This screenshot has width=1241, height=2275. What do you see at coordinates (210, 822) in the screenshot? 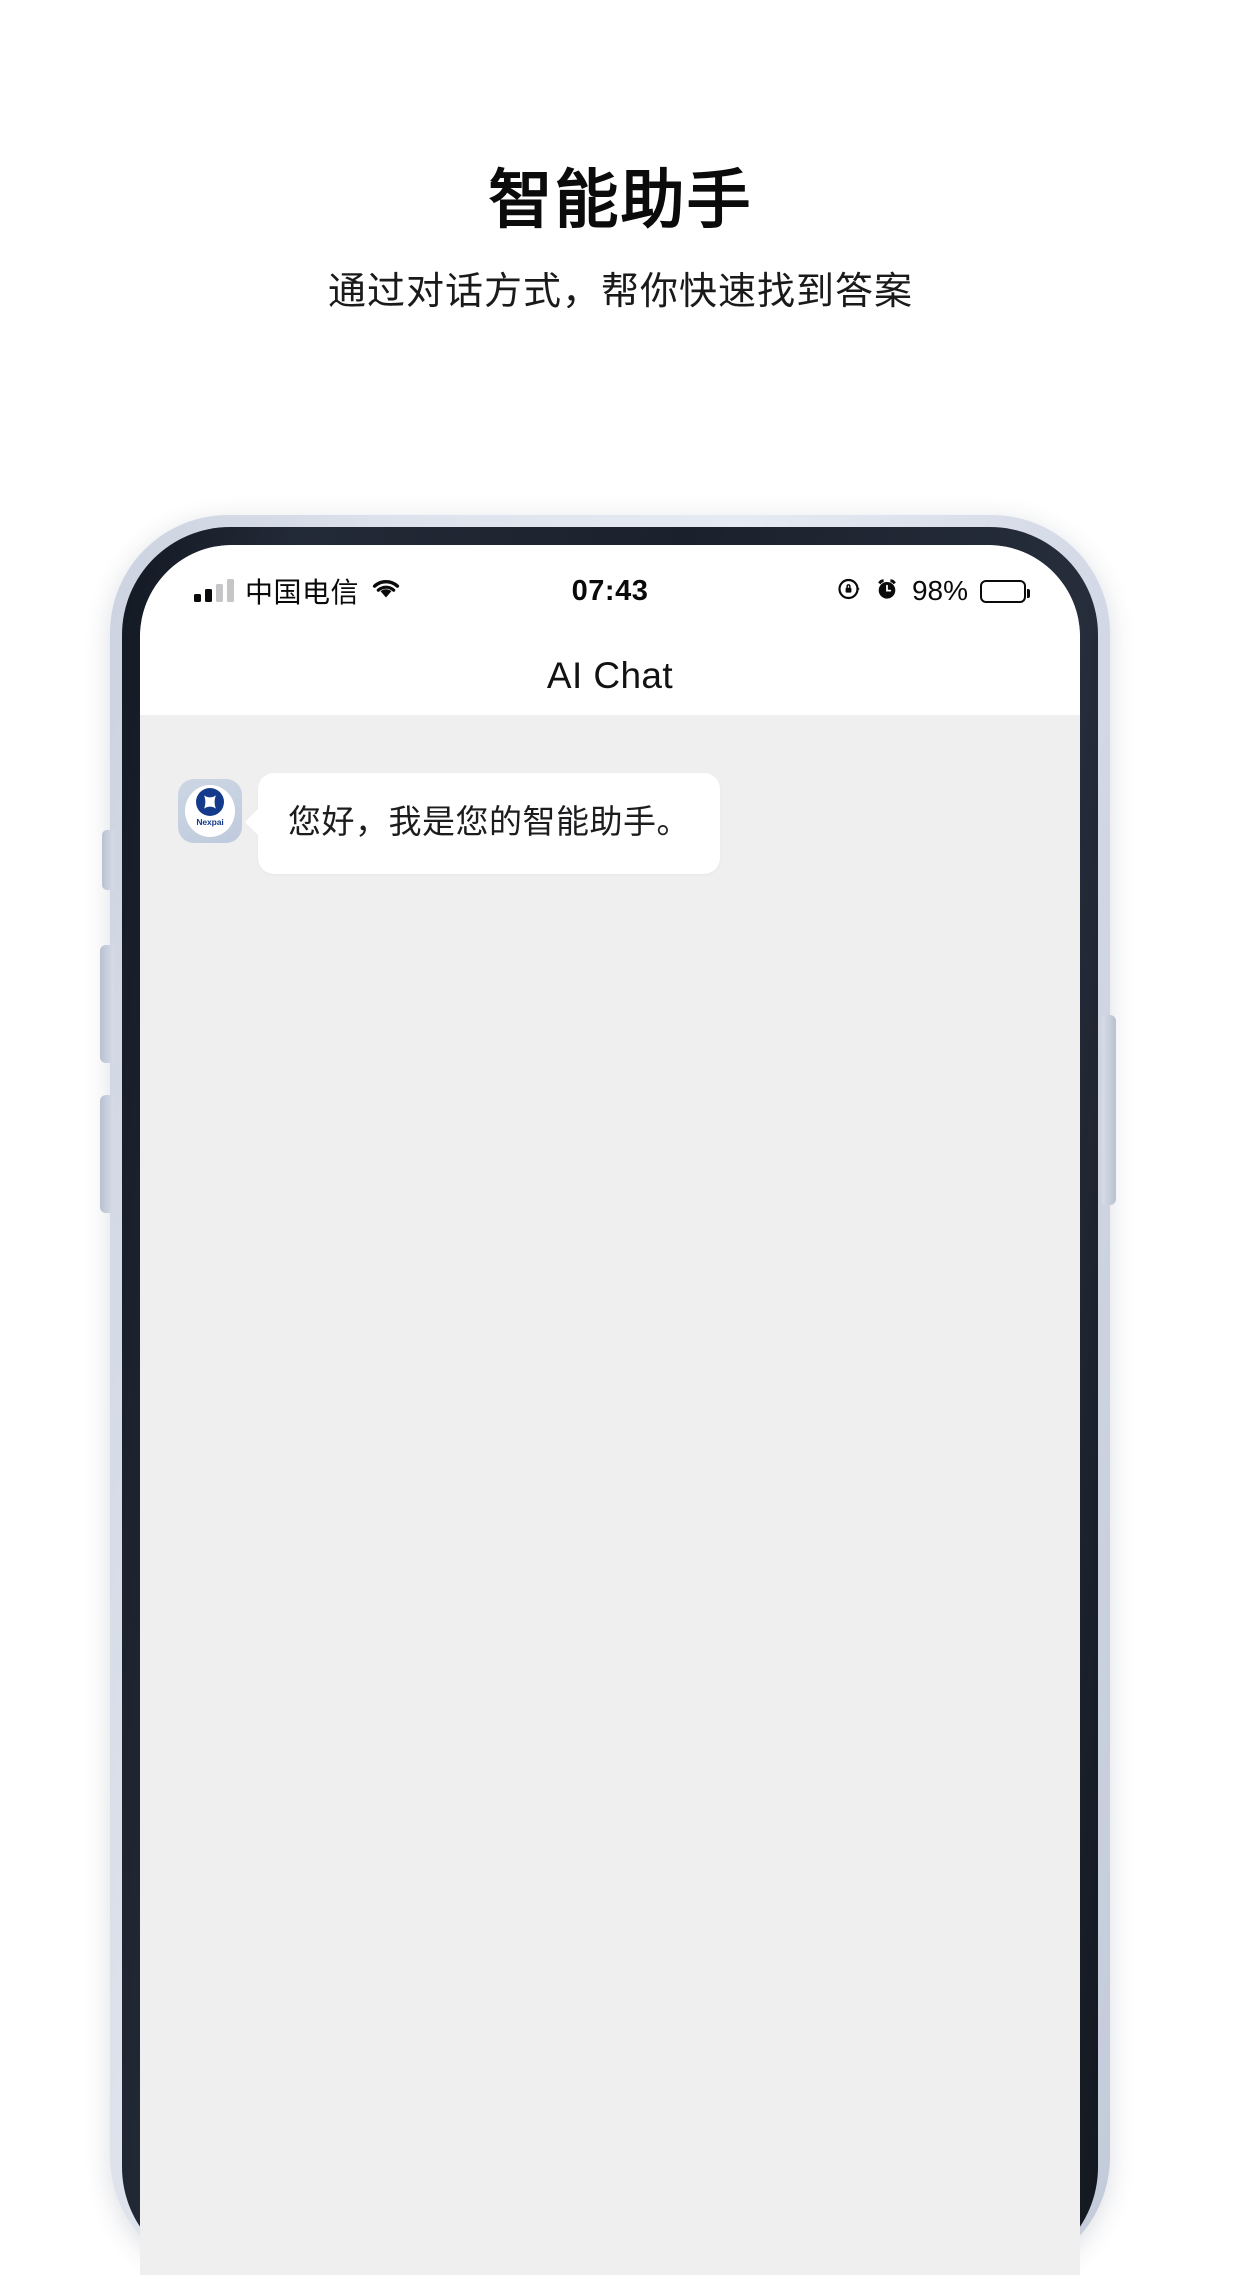
I see `avatar-brand-label: Nexpai` at bounding box center [210, 822].